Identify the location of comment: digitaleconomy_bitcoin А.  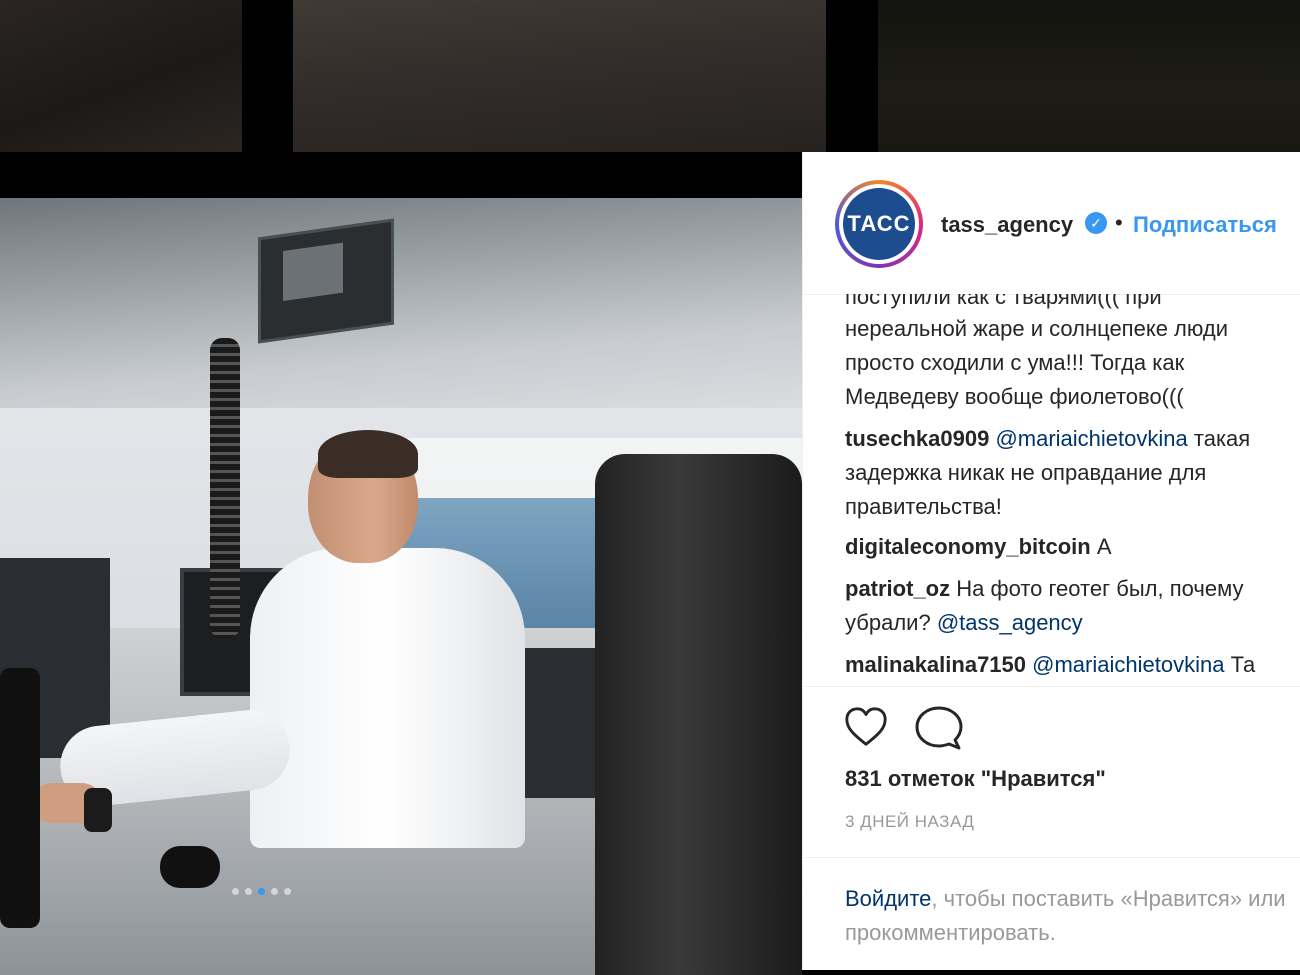
(978, 546).